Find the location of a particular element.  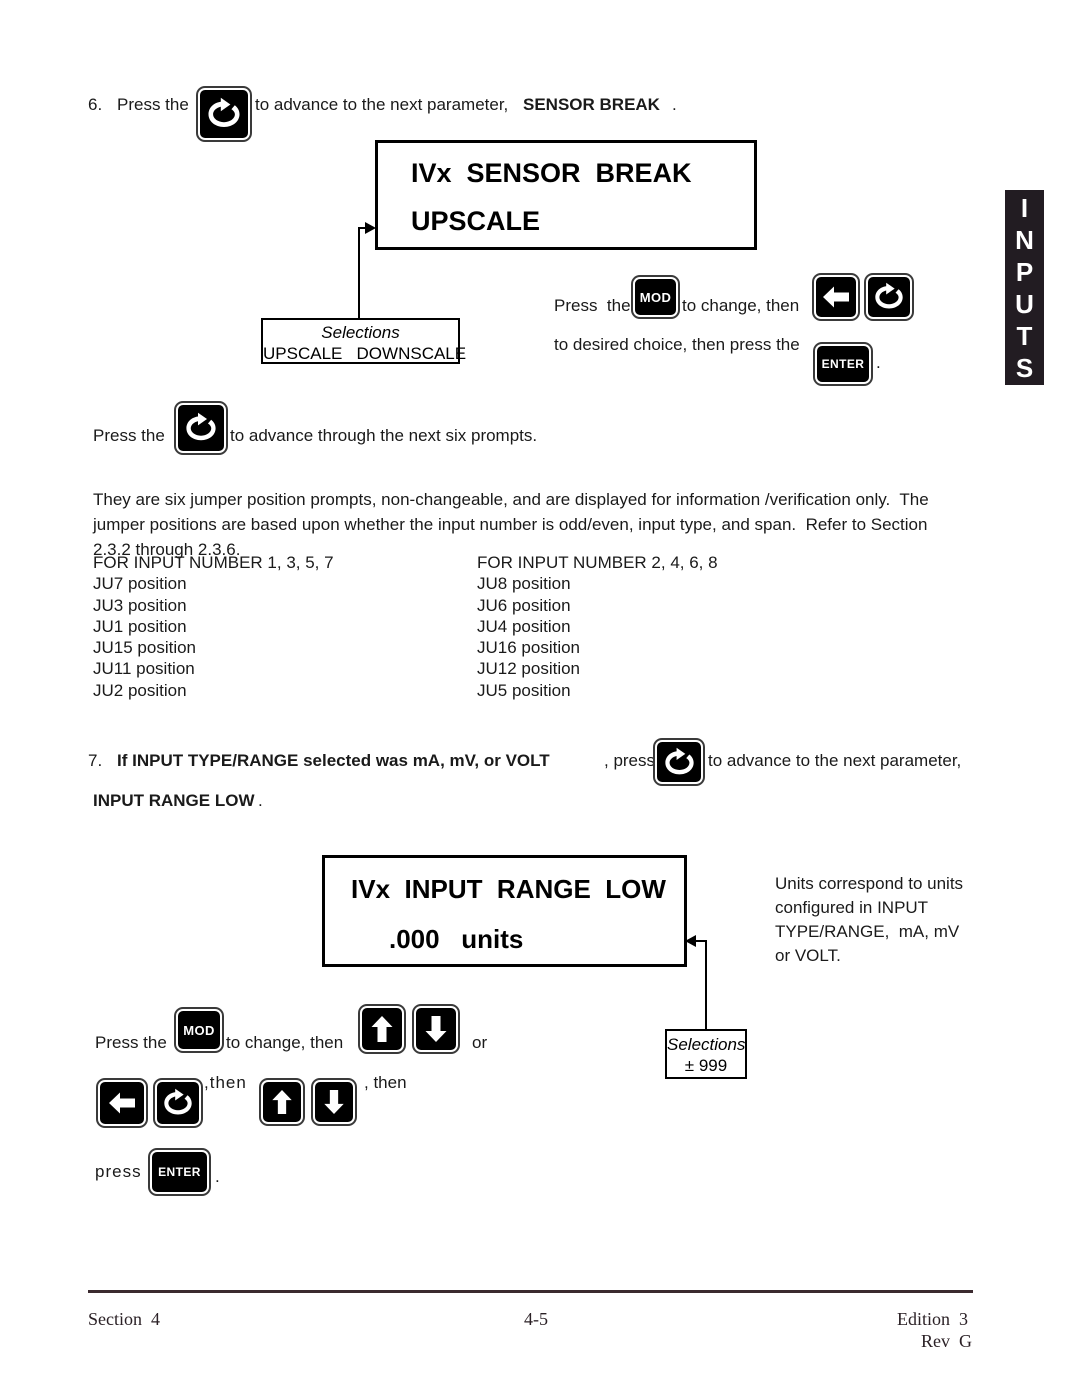

selections1-options: UPSCALE DOWNSCALE is located at coordinates (365, 353).